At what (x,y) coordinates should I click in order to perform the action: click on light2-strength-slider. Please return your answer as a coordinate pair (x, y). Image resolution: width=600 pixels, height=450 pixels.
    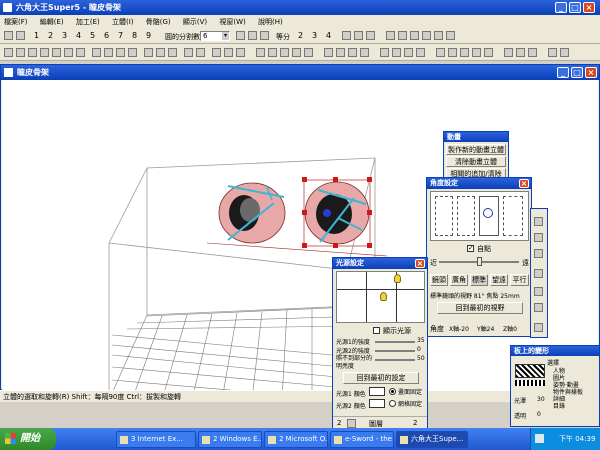
    Looking at the image, I should click on (395, 351).